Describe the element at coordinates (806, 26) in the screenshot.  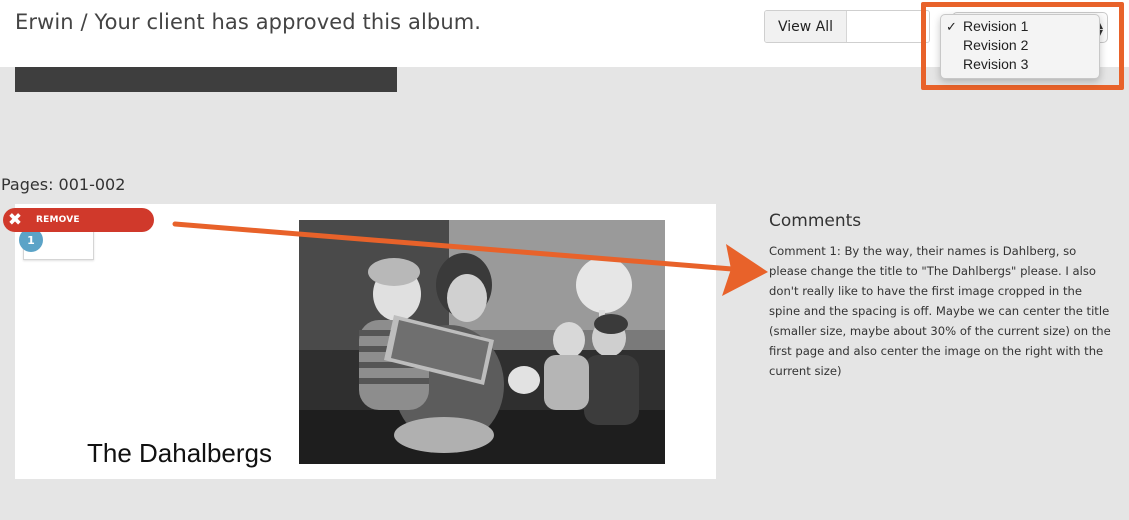
I see `view-all-button: View All` at that location.